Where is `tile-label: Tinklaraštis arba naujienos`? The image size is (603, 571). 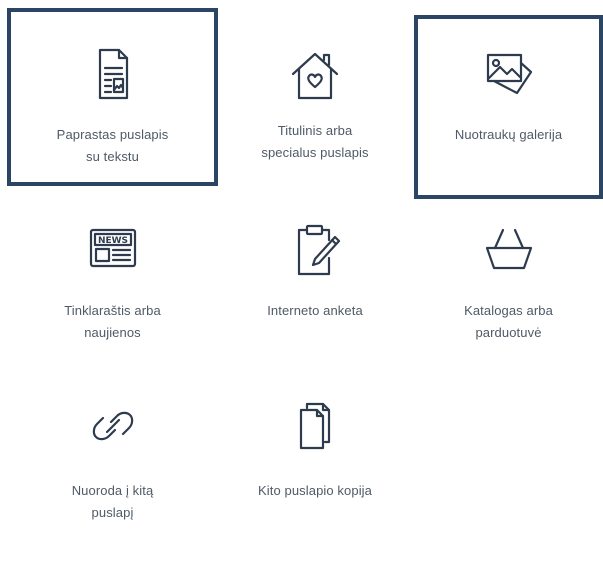 tile-label: Tinklaraštis arba naujienos is located at coordinates (112, 321).